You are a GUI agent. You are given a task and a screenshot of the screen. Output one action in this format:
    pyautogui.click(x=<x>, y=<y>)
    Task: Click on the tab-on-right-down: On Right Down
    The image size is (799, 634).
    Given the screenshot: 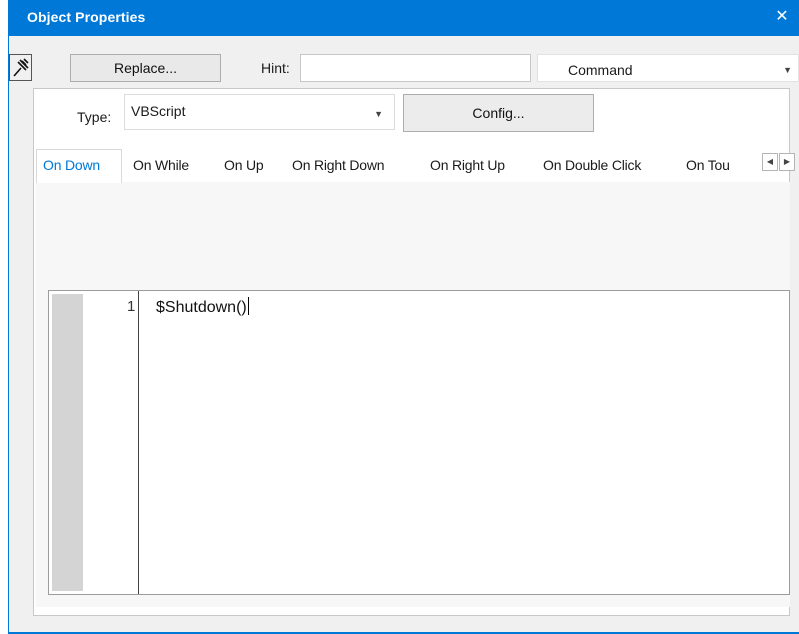 What is the action you would take?
    pyautogui.click(x=338, y=165)
    